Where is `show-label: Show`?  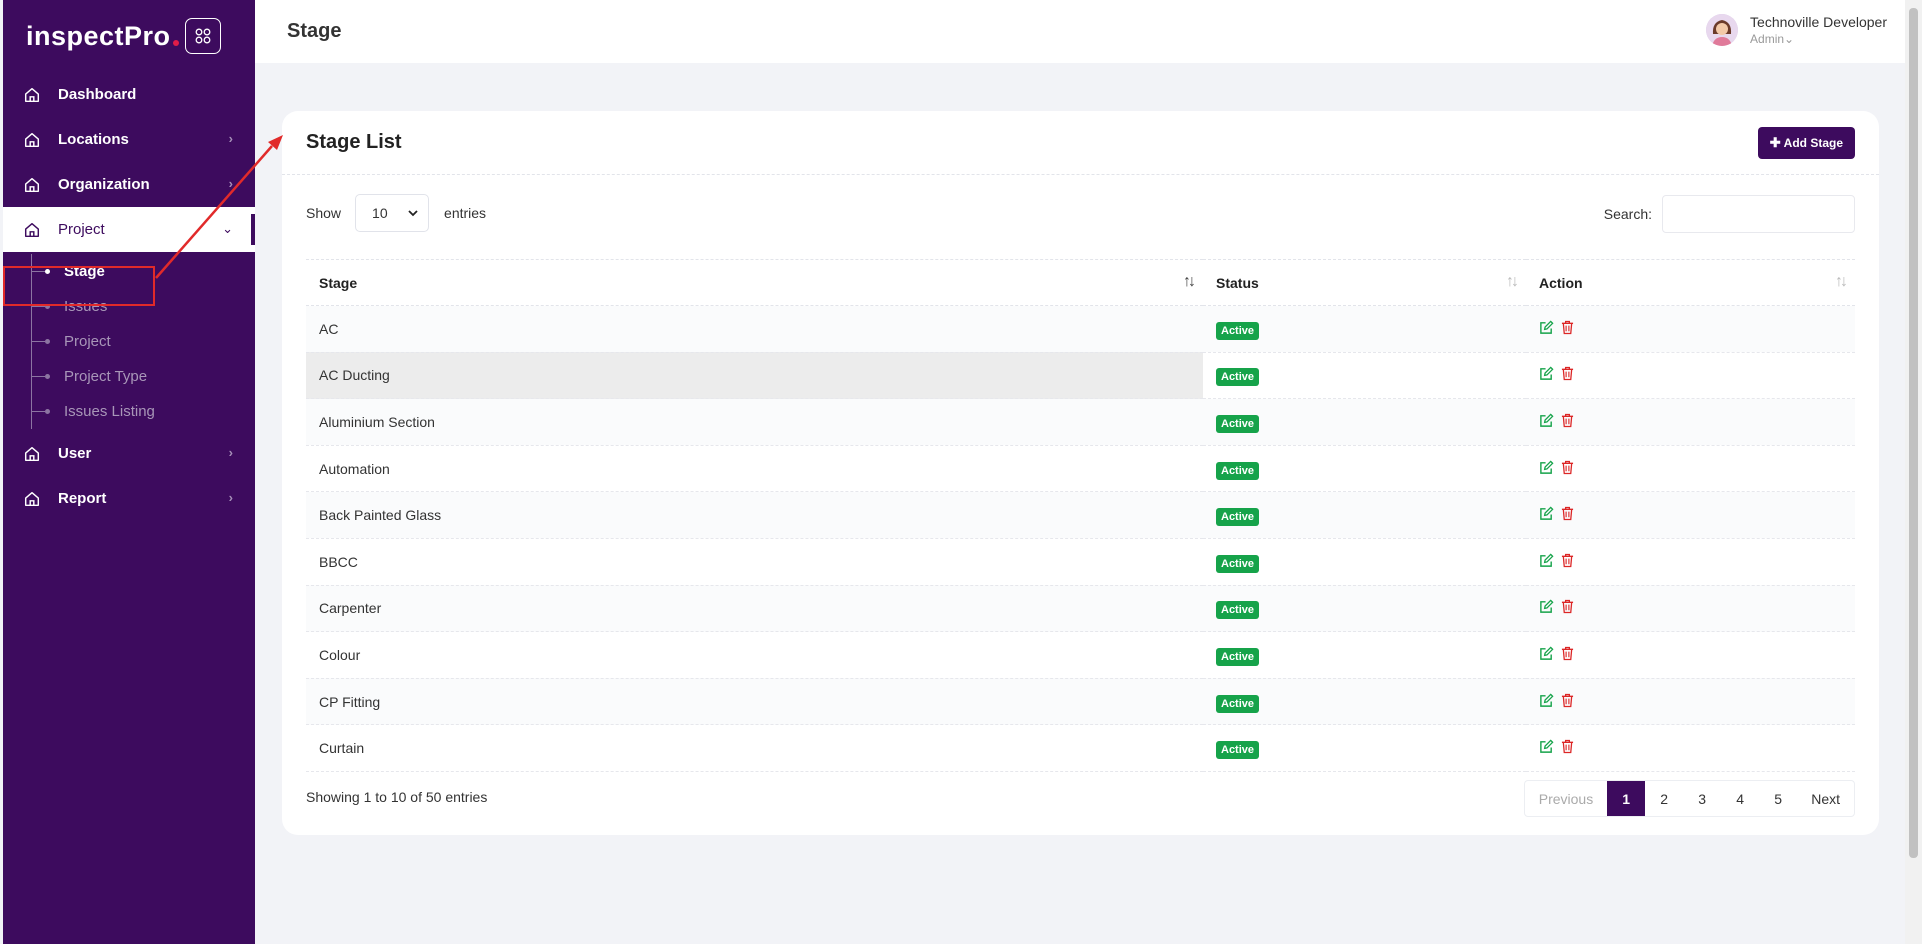 show-label: Show is located at coordinates (324, 213).